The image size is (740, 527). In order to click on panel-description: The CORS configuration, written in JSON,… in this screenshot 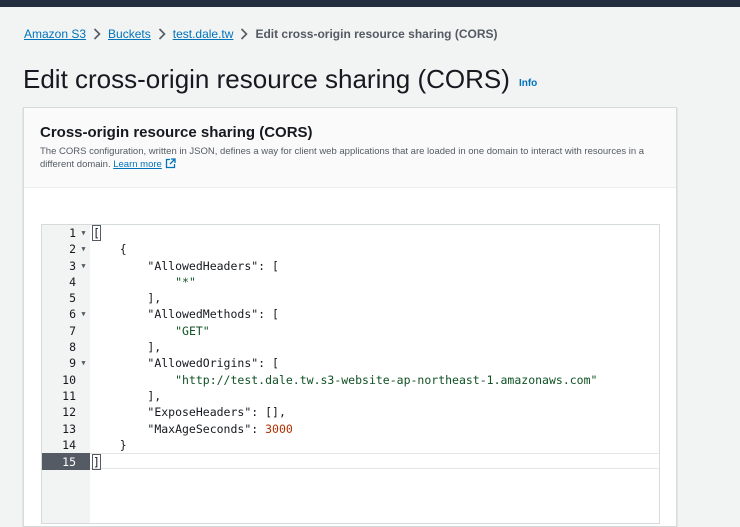, I will do `click(355, 159)`.